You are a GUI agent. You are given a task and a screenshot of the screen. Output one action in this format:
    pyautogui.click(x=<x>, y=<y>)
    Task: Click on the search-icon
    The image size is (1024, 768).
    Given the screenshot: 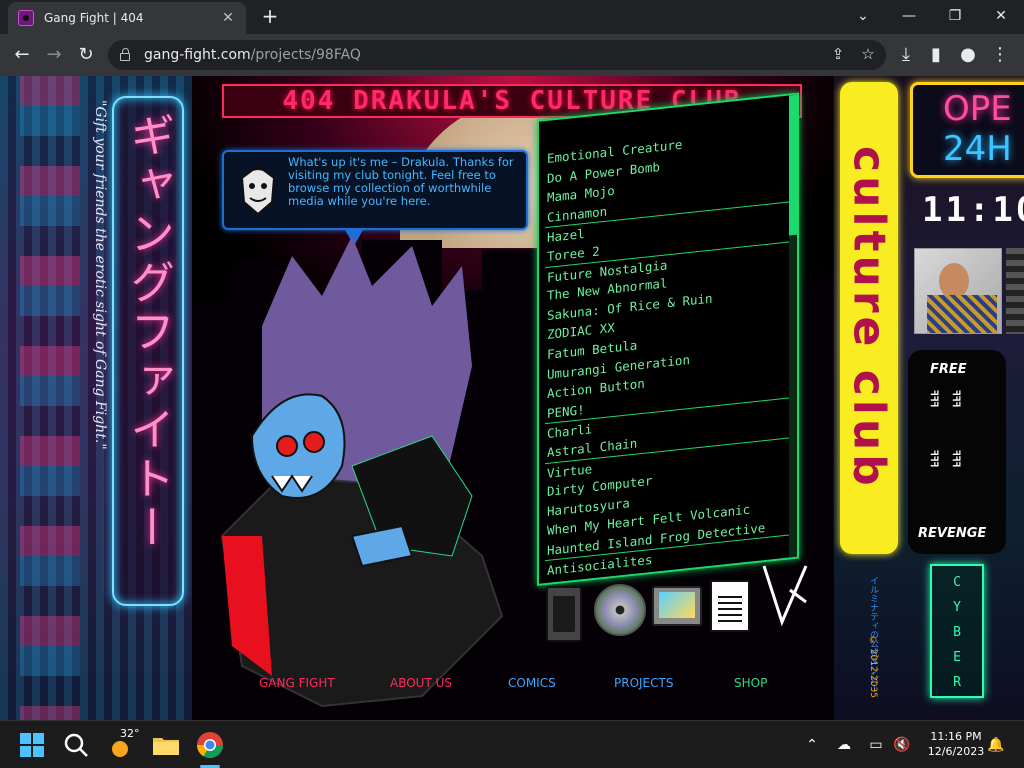 What is the action you would take?
    pyautogui.click(x=76, y=745)
    